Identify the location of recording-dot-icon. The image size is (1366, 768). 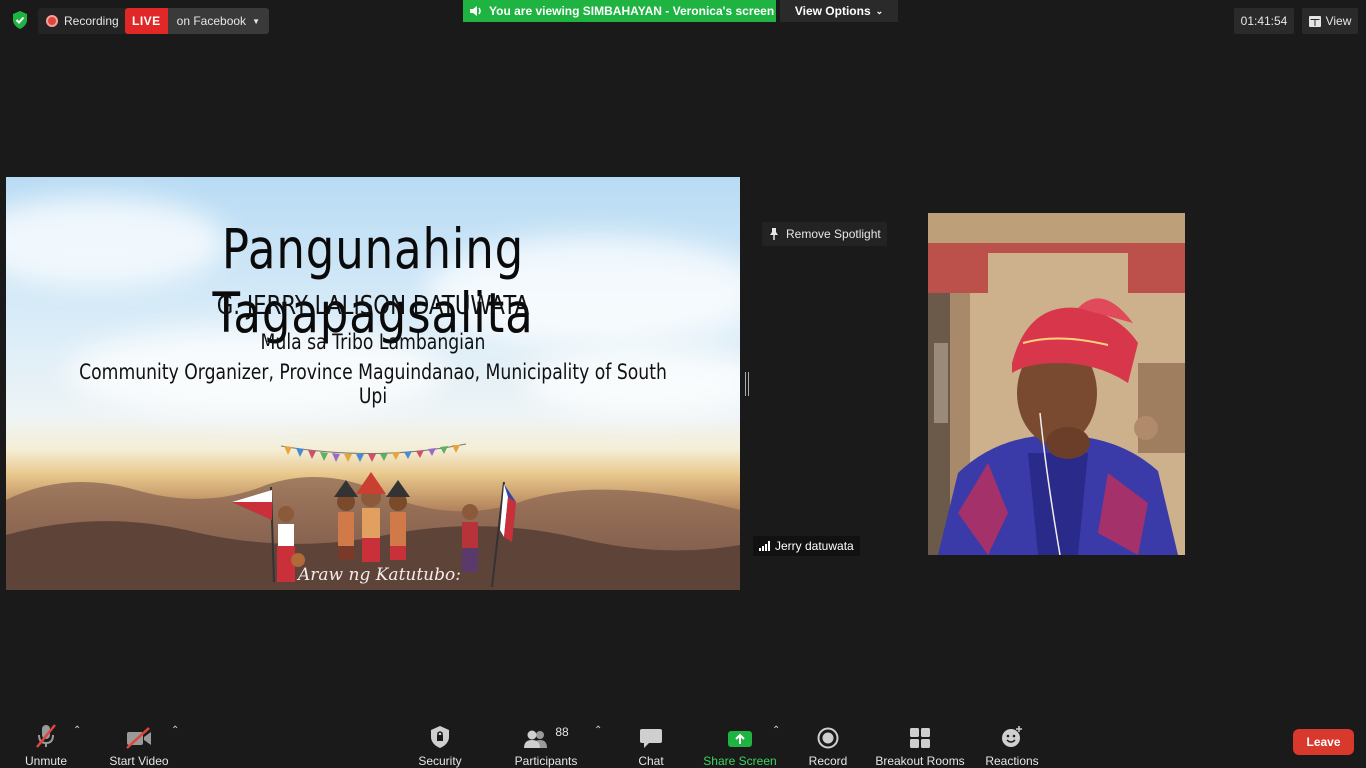
(52, 21).